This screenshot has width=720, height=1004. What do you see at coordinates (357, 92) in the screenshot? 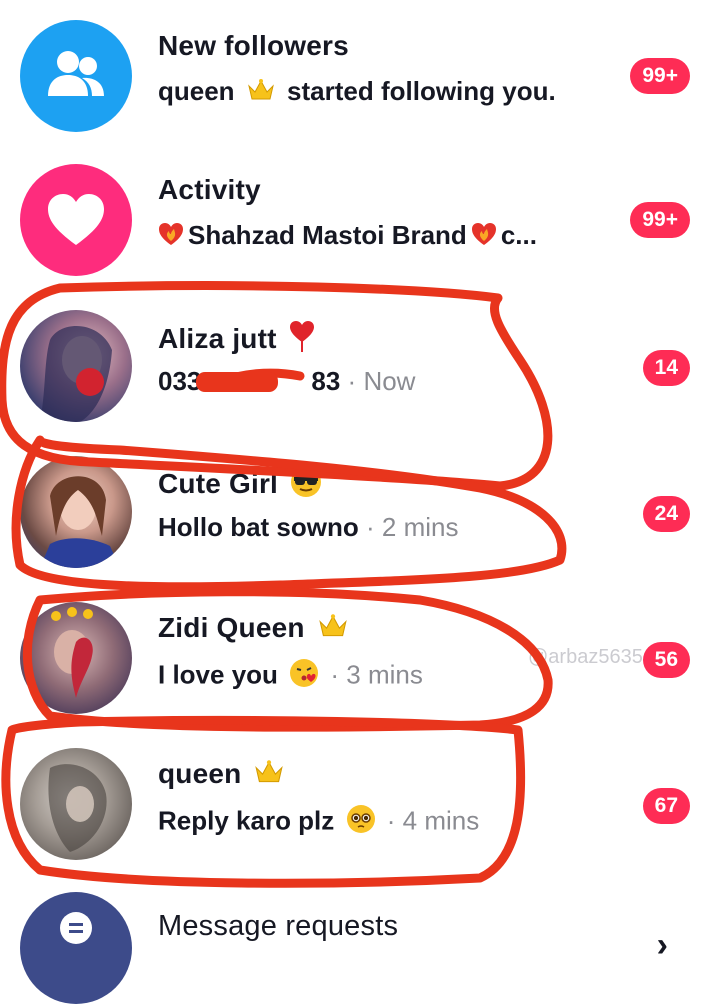
I see `row-preview: queen started following you.` at bounding box center [357, 92].